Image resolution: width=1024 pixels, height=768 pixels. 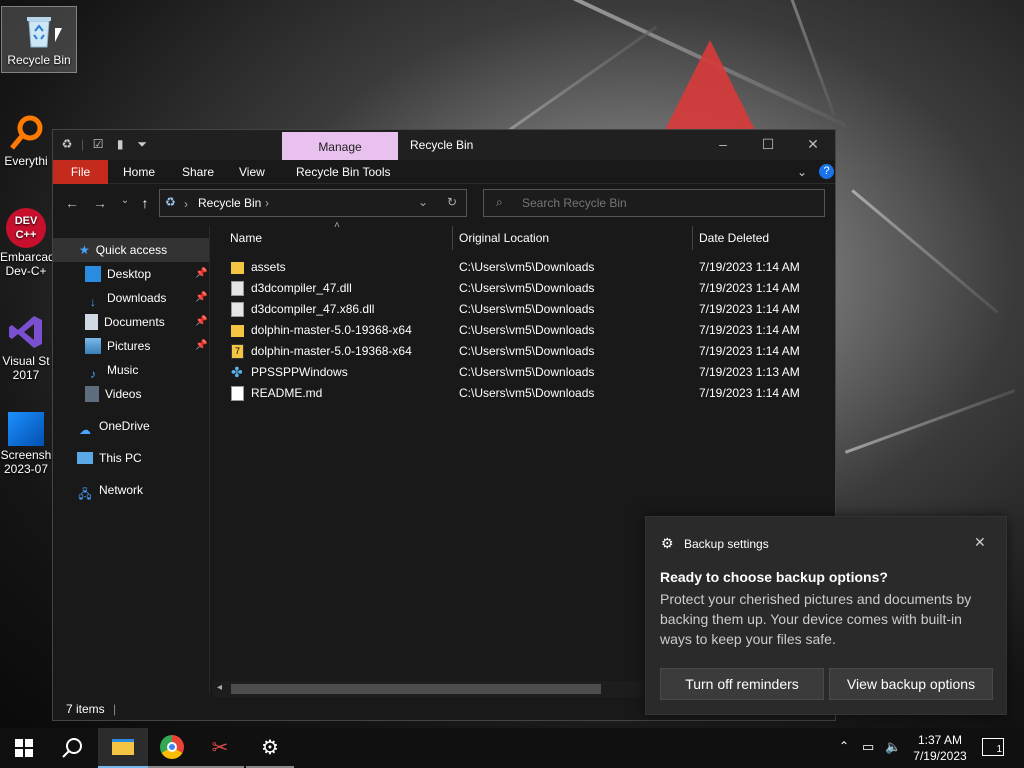 I want to click on wallpaper-red-shape, so click(x=710, y=85).